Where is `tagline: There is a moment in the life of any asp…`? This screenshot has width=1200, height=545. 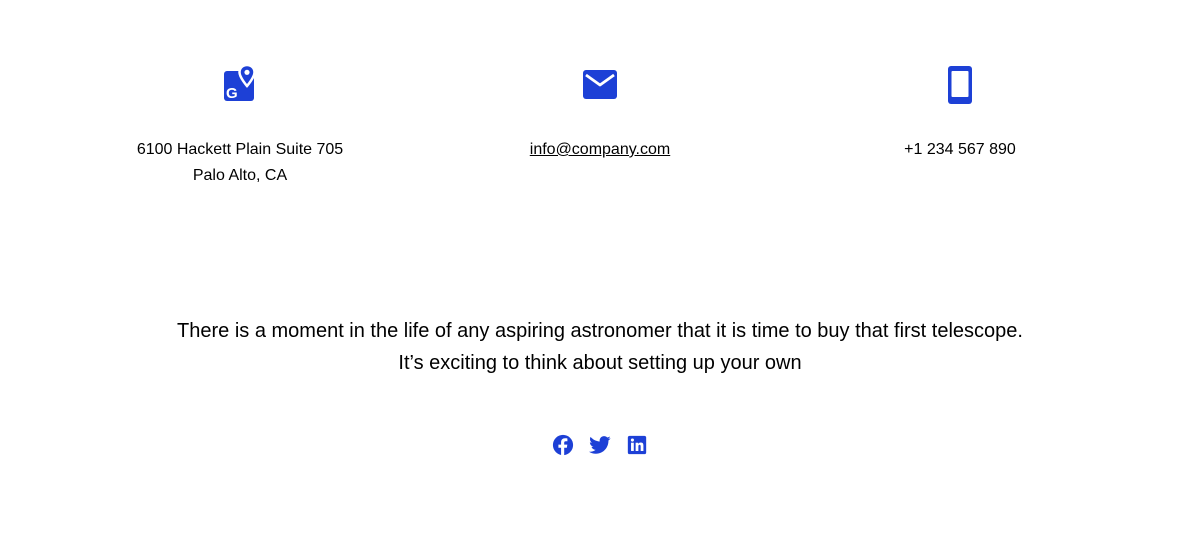
tagline: There is a moment in the life of any asp… is located at coordinates (600, 347).